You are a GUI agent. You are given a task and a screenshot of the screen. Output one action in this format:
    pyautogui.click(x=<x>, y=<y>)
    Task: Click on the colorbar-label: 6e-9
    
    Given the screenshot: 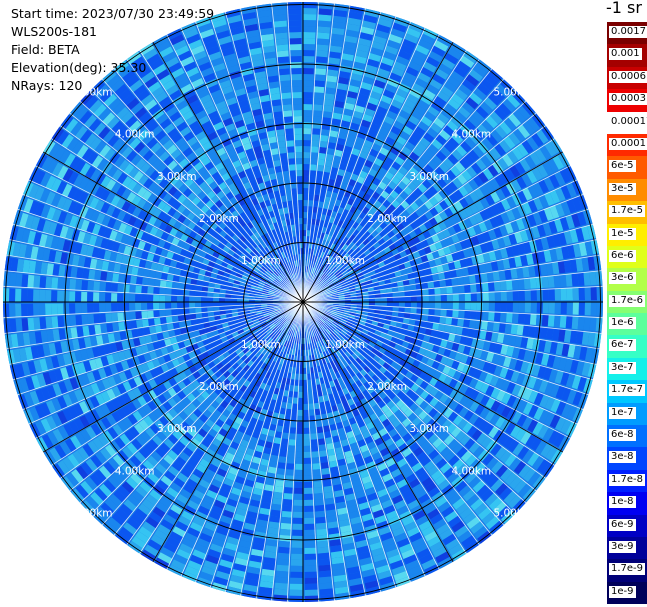 What is the action you would take?
    pyautogui.click(x=622, y=524)
    